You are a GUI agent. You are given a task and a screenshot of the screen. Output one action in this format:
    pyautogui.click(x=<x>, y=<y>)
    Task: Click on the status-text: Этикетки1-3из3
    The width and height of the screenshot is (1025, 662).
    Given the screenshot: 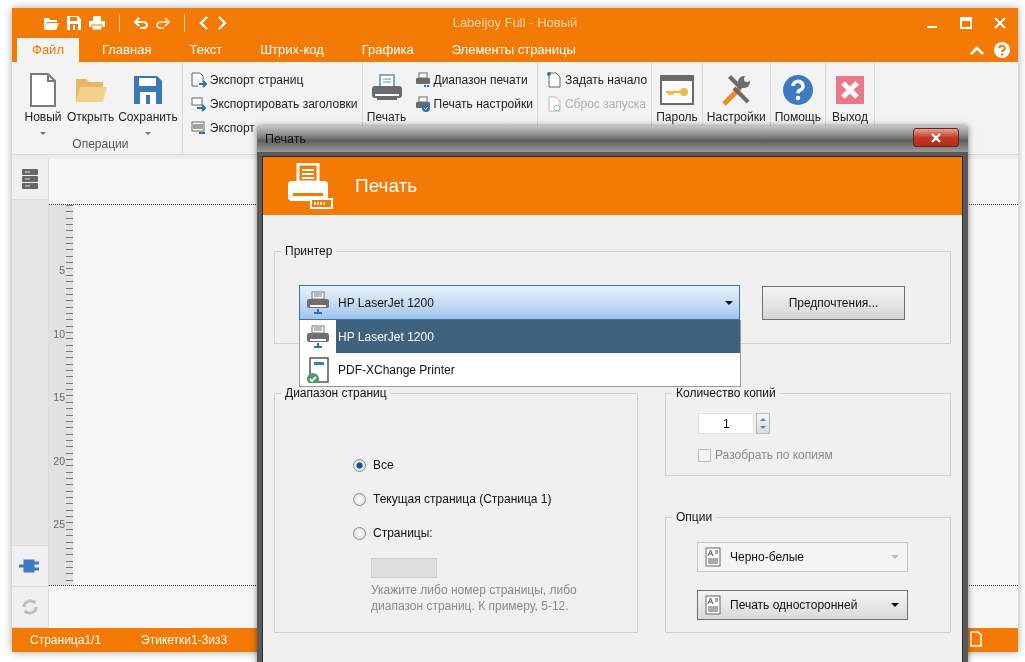 What is the action you would take?
    pyautogui.click(x=184, y=640)
    